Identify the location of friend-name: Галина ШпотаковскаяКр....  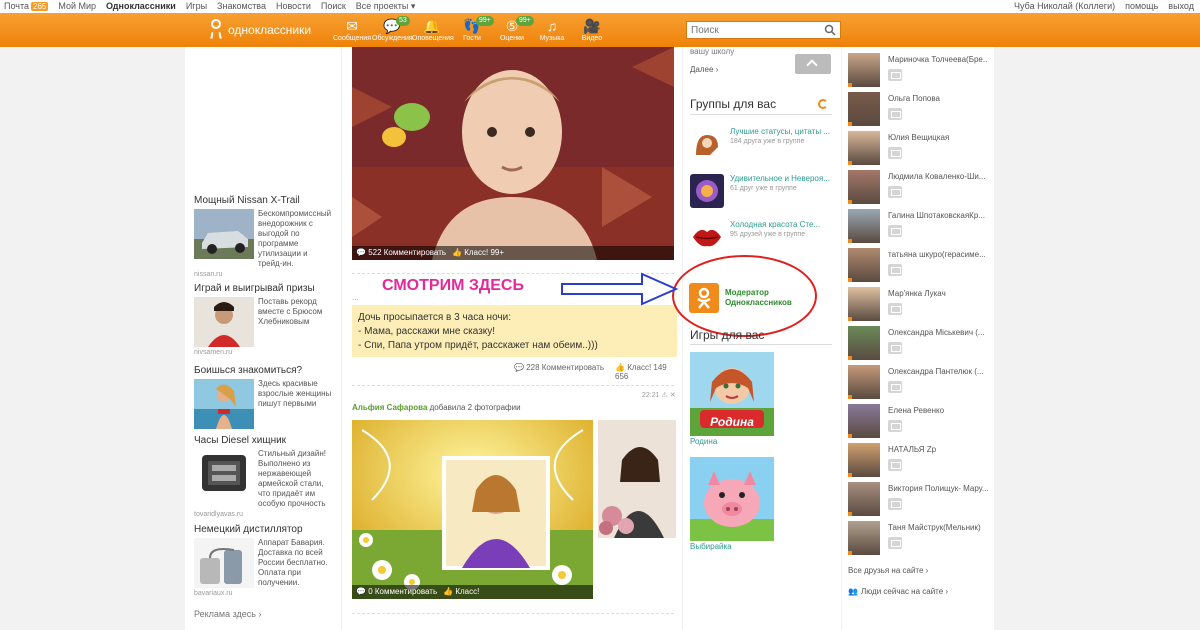
(938, 215).